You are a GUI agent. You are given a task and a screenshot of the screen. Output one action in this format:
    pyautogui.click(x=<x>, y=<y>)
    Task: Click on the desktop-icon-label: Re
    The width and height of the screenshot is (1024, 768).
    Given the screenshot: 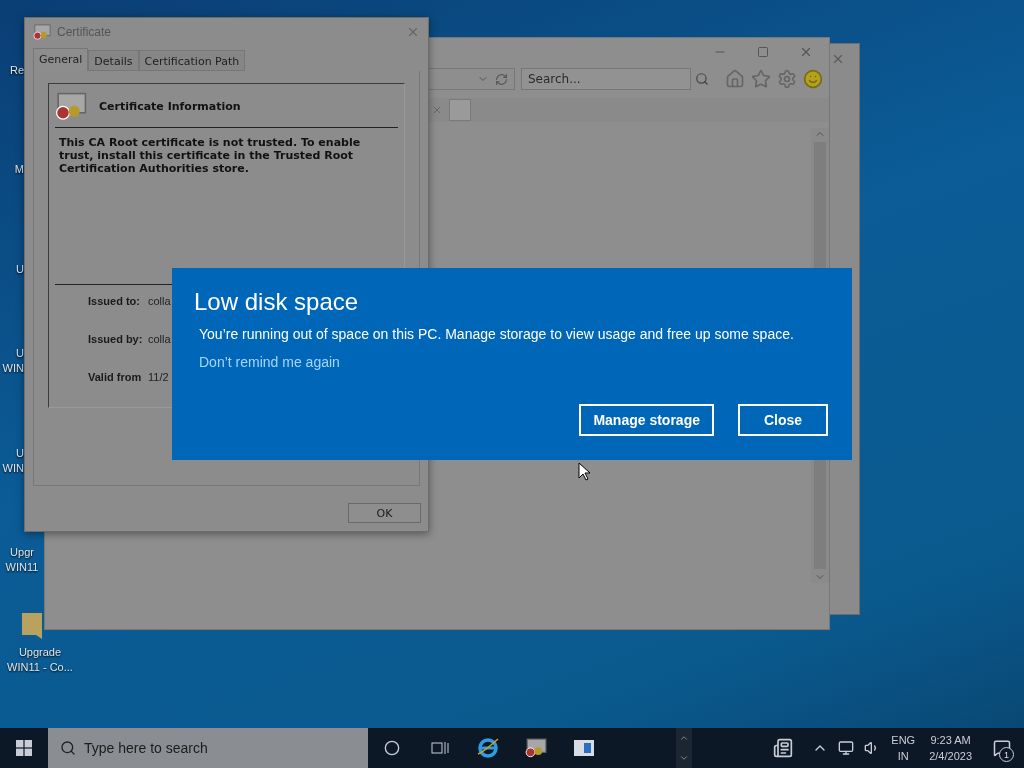 What is the action you would take?
    pyautogui.click(x=16, y=70)
    